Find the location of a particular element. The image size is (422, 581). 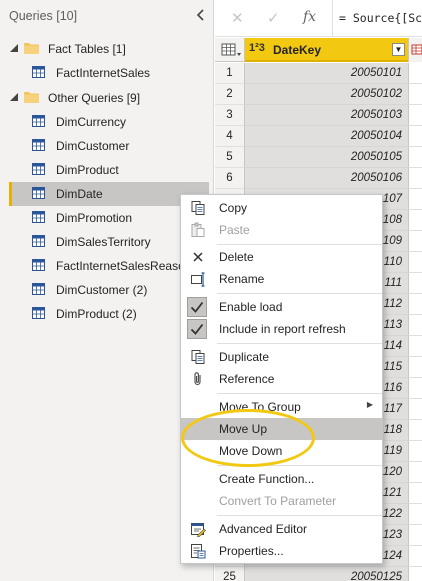

formula-input: = Source{[Sch is located at coordinates (377, 18).